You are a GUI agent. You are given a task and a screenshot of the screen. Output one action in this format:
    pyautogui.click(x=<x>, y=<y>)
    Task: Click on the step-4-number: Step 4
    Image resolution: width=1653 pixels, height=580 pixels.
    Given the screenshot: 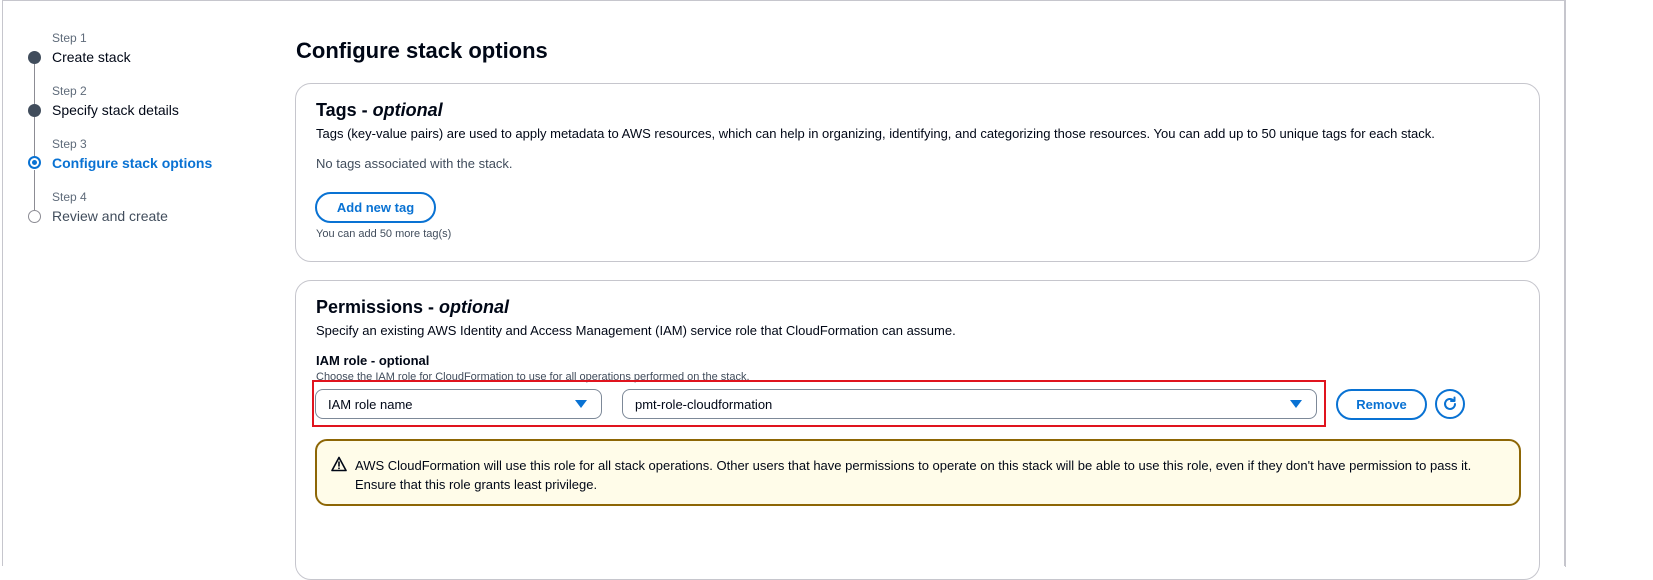 What is the action you would take?
    pyautogui.click(x=69, y=197)
    